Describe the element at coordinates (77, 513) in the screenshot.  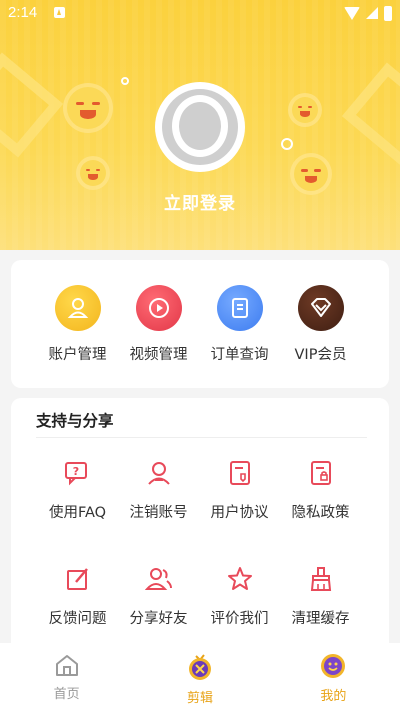
I see `faq-label: 使用FAQ` at that location.